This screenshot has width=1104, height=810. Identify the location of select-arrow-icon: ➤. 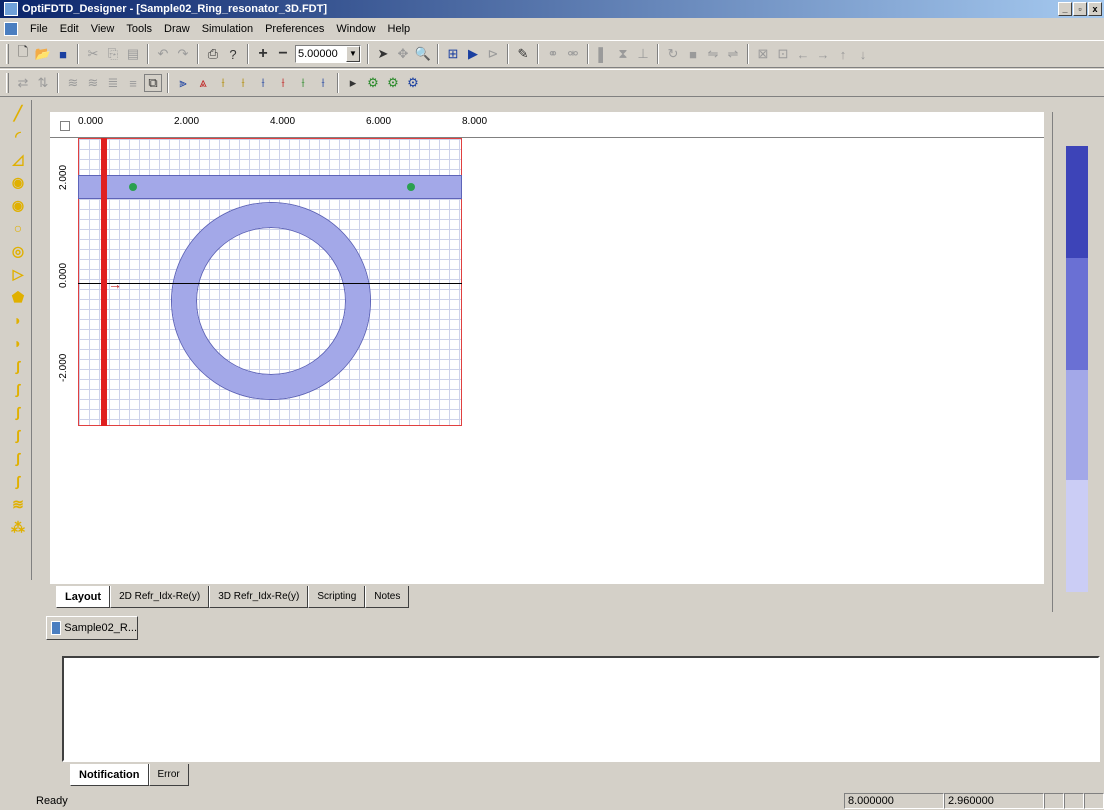
(383, 54).